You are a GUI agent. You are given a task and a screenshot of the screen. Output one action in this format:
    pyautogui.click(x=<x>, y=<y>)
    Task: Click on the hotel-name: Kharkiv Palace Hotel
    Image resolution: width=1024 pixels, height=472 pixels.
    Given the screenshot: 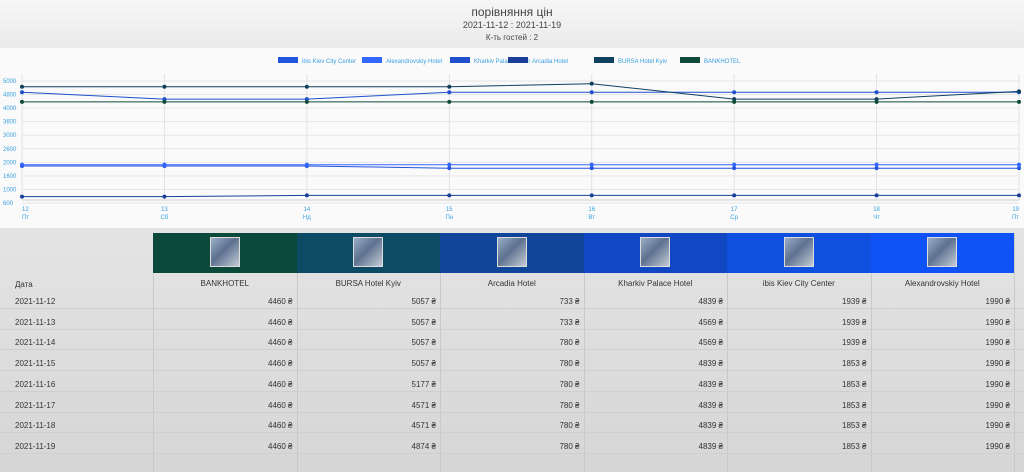 What is the action you would take?
    pyautogui.click(x=655, y=283)
    